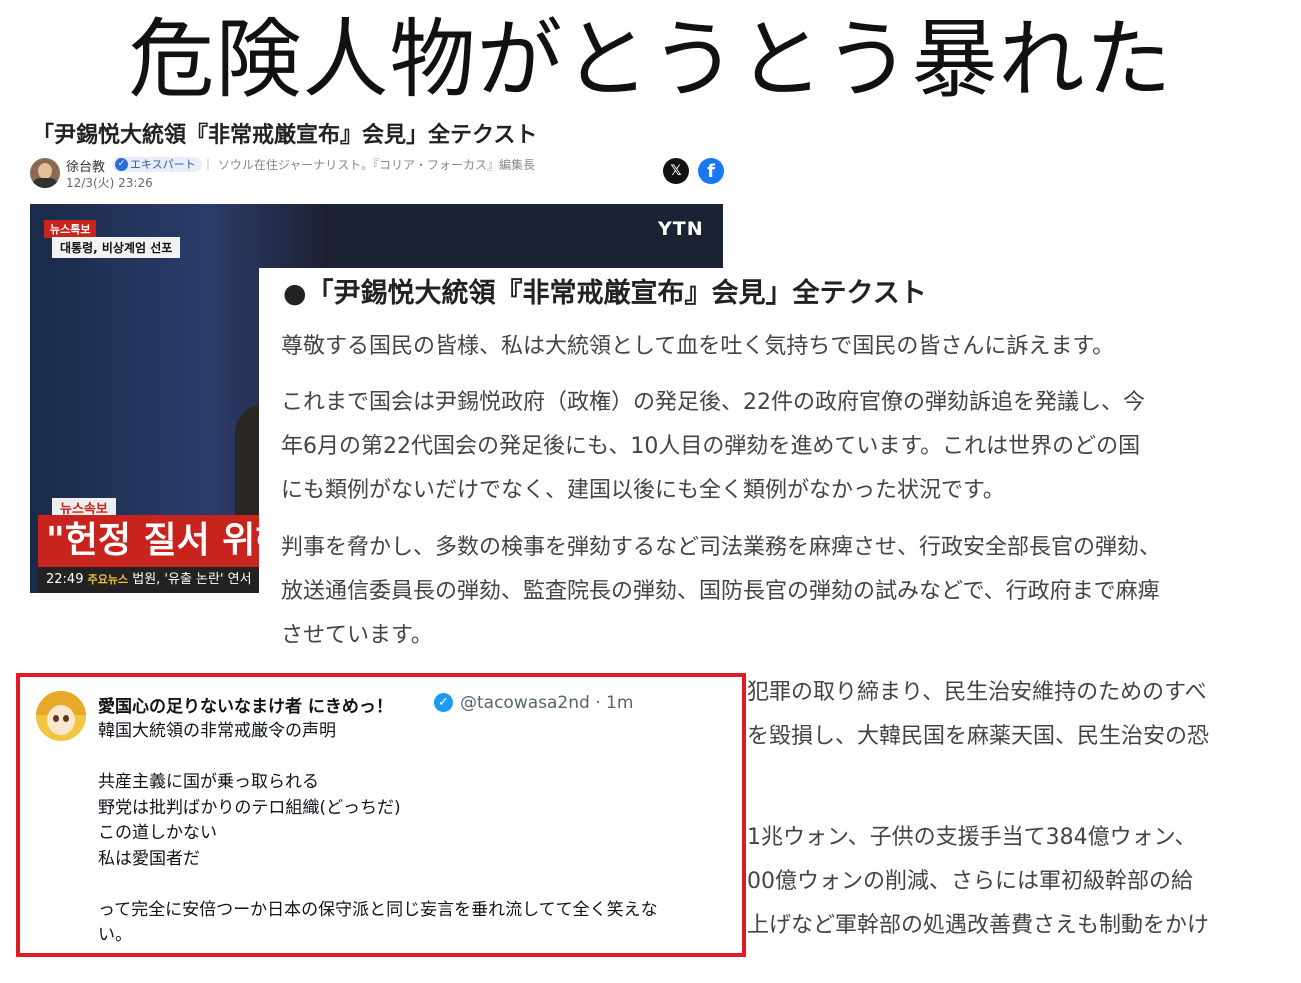 This screenshot has width=1301, height=983. What do you see at coordinates (978, 925) in the screenshot?
I see `statement-line: 上げなど軍幹部の処遇改善費さえも制動をかけ` at bounding box center [978, 925].